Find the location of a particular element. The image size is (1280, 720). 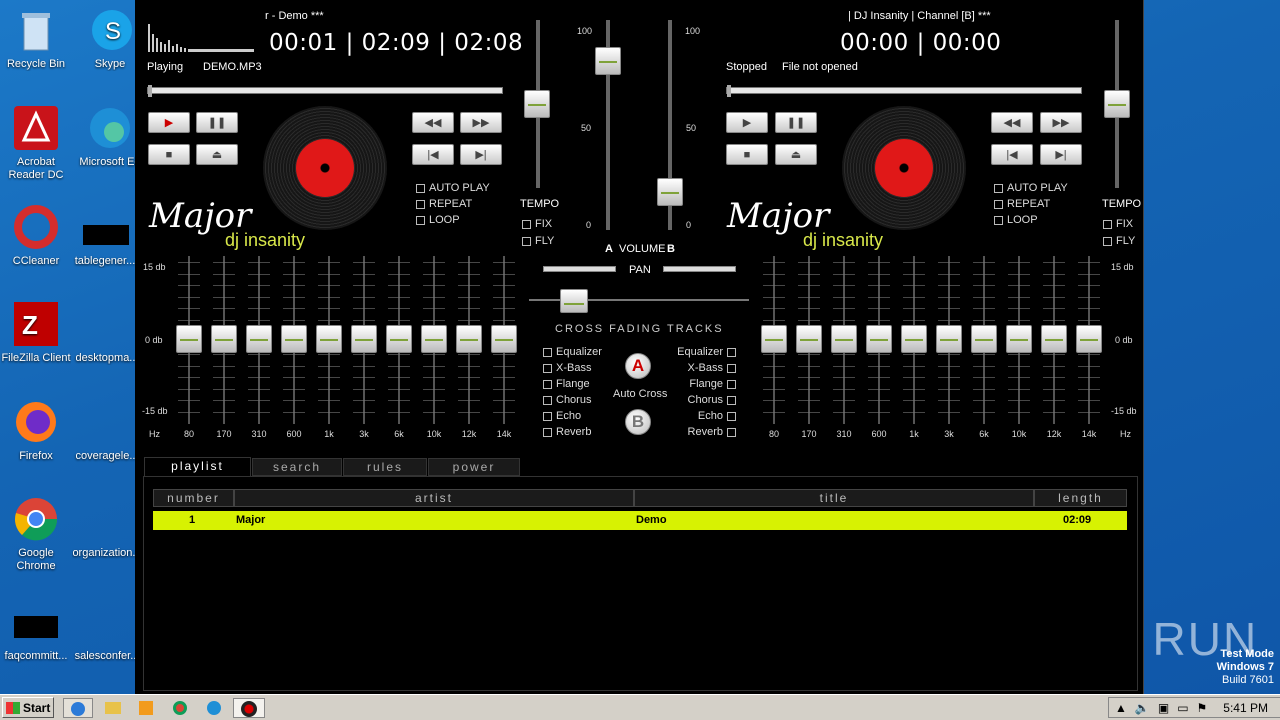

deck-b-eject-button: ⏏ is located at coordinates (796, 154).